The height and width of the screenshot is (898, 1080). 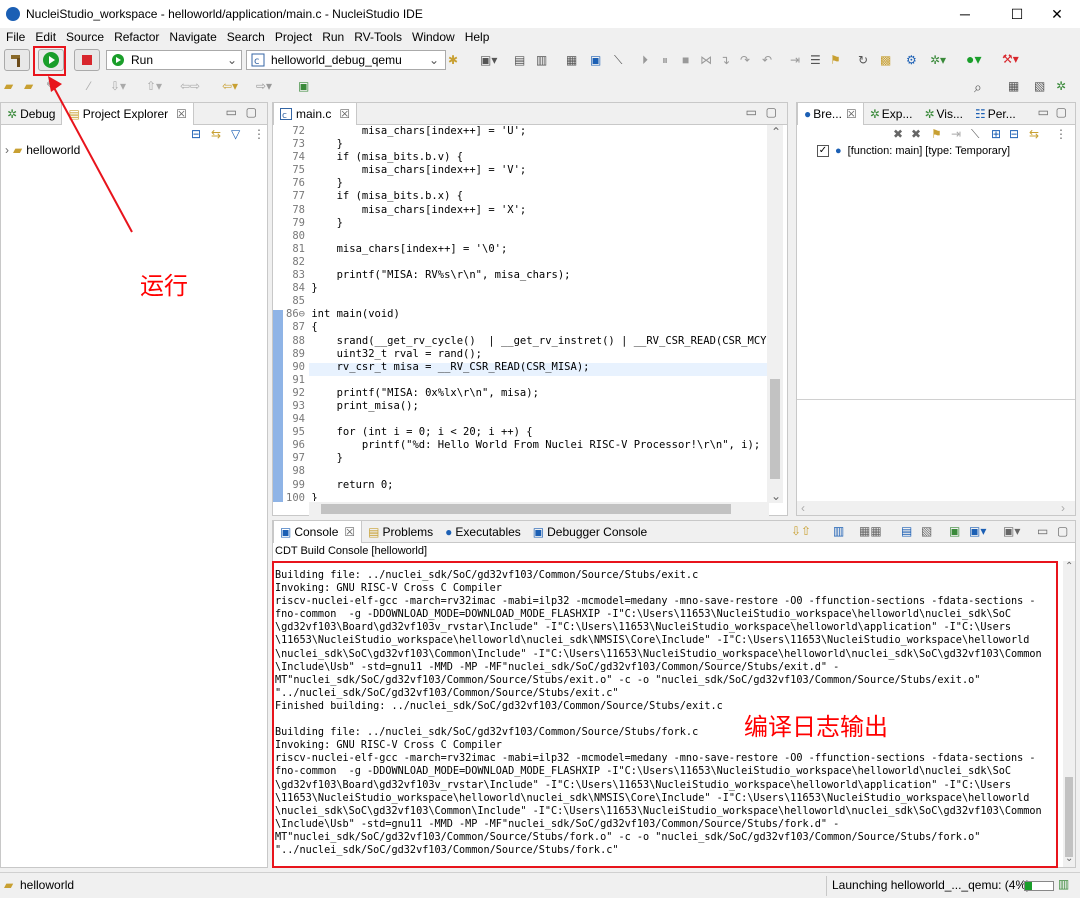 I want to click on skip-all-breakpoints-icon: ⟍, so click(x=975, y=134).